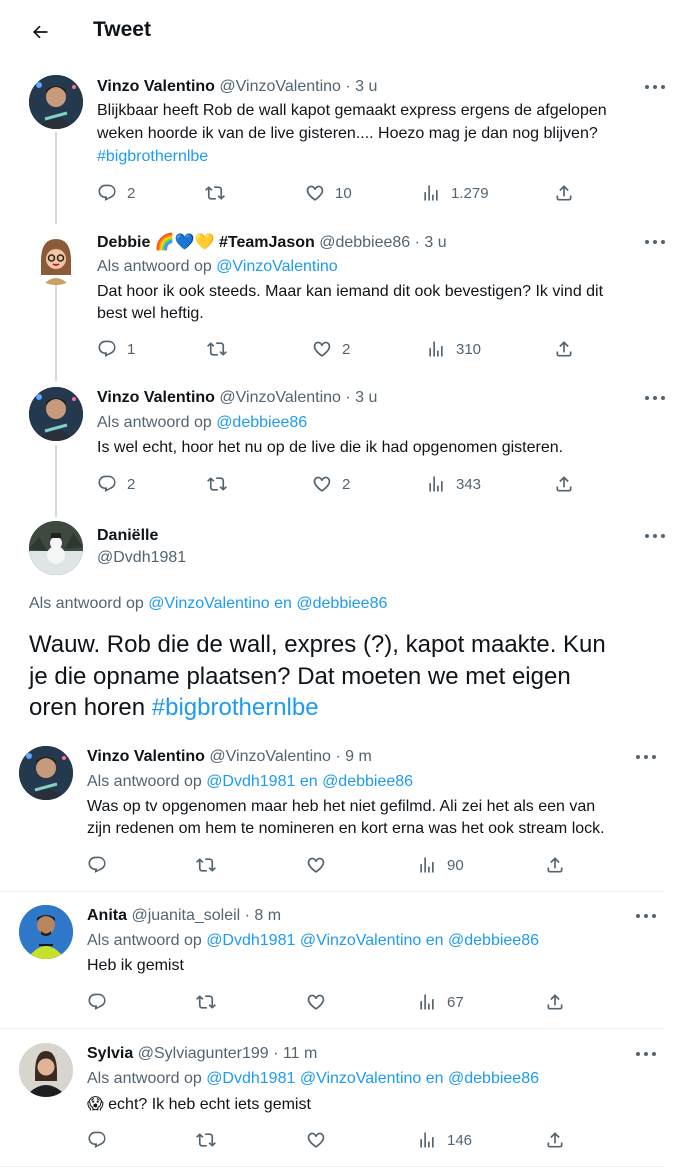 The height and width of the screenshot is (1170, 696). What do you see at coordinates (267, 603) in the screenshot?
I see `reply-to-link: @VinzoValentino en @debbiee86` at bounding box center [267, 603].